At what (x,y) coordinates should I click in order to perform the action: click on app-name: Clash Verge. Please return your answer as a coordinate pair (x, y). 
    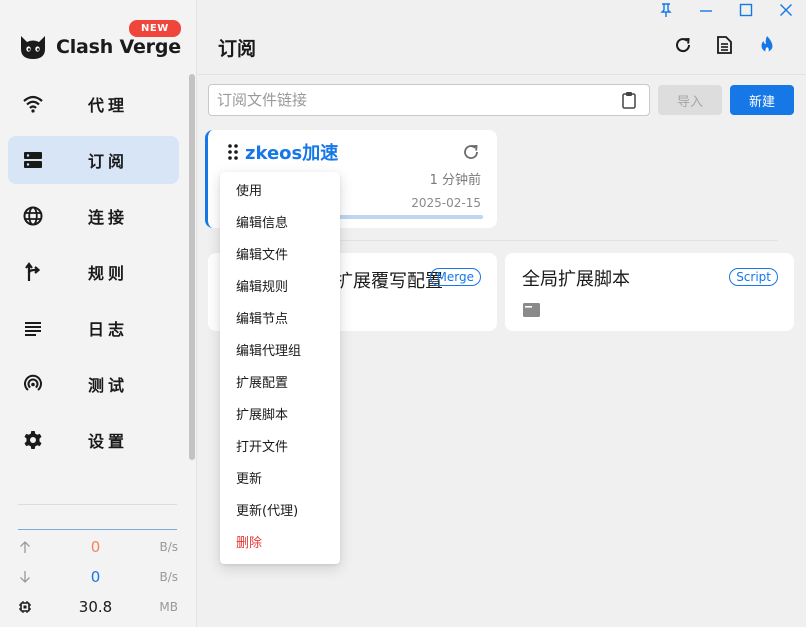
    Looking at the image, I should click on (118, 47).